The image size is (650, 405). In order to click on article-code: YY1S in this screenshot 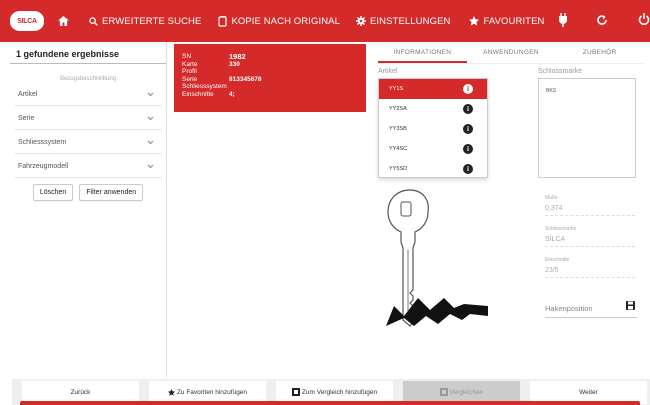, I will do `click(396, 89)`.